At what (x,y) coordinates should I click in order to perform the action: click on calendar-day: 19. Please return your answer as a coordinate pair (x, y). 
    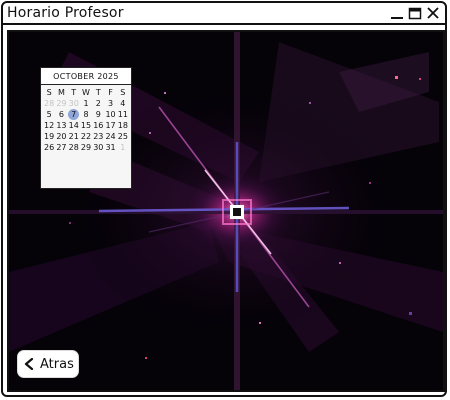
    Looking at the image, I should click on (49, 136).